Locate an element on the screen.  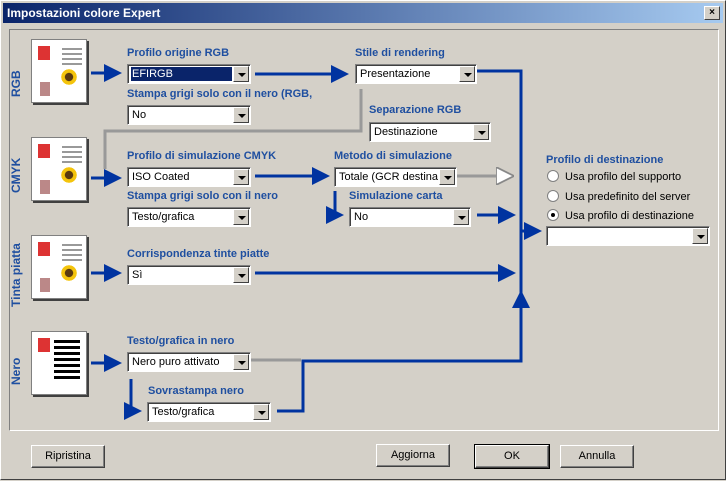
cmyk-gray-black-label: Stampa grigi solo con il nero is located at coordinates (202, 196).